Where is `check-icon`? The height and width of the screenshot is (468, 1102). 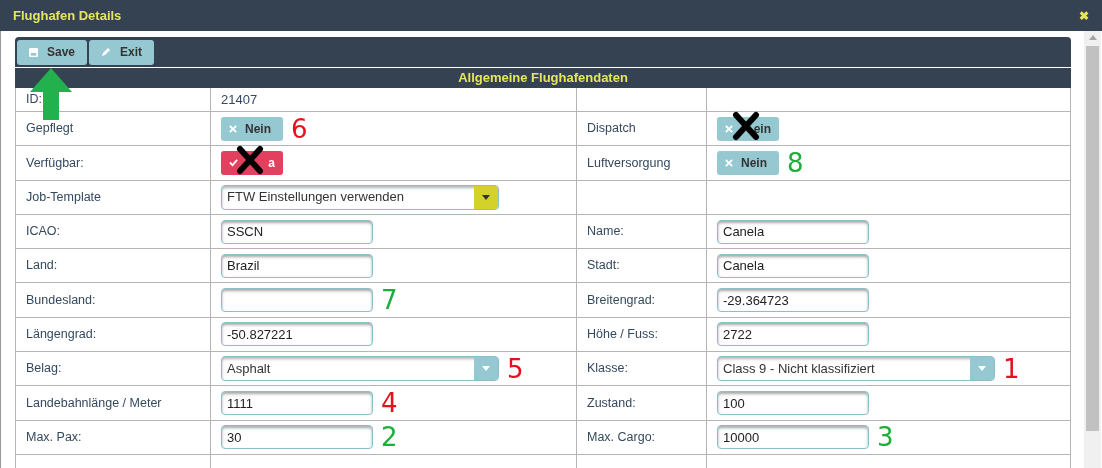 check-icon is located at coordinates (233, 163).